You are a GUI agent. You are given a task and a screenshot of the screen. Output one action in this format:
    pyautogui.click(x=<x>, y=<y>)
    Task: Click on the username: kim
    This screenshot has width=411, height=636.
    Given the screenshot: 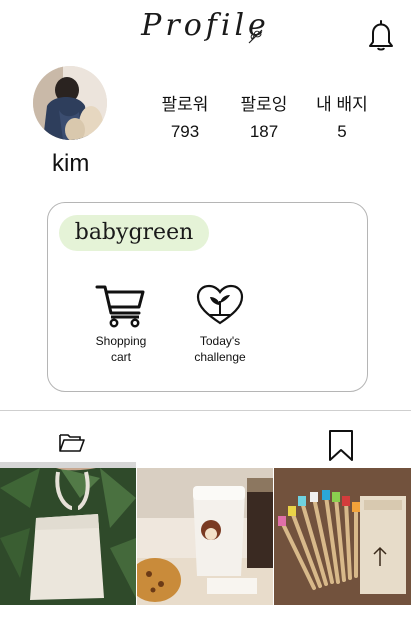 What is the action you would take?
    pyautogui.click(x=71, y=163)
    